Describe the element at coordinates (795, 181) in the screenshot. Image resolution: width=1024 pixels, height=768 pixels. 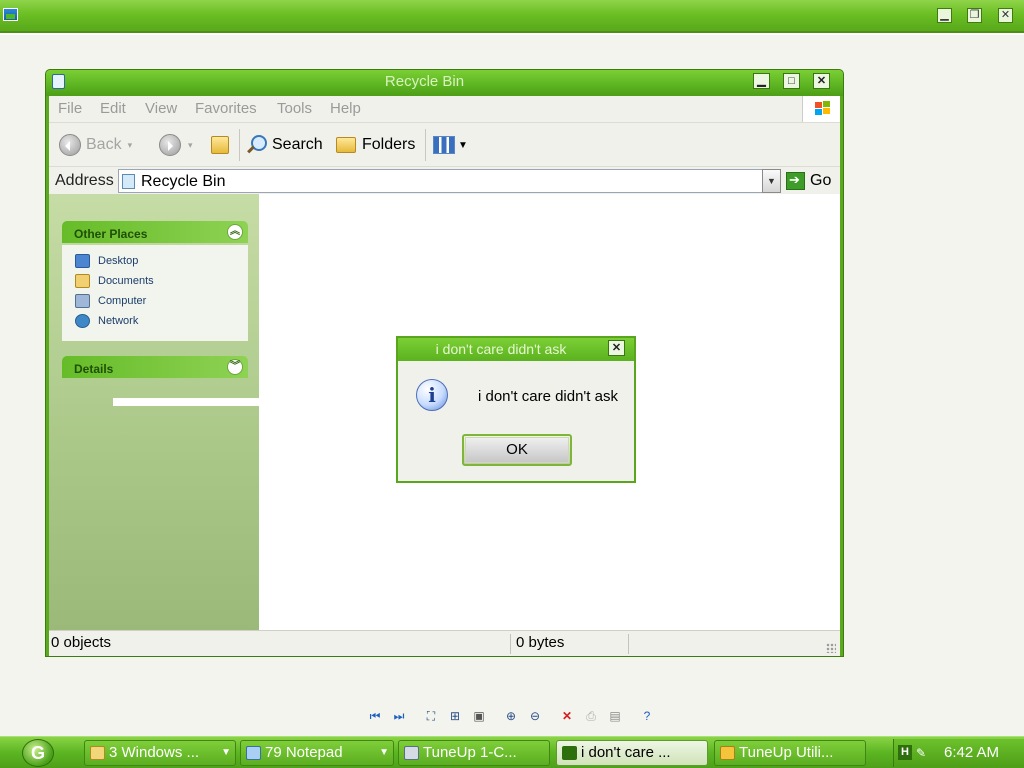
I see `go-arrow-icon` at that location.